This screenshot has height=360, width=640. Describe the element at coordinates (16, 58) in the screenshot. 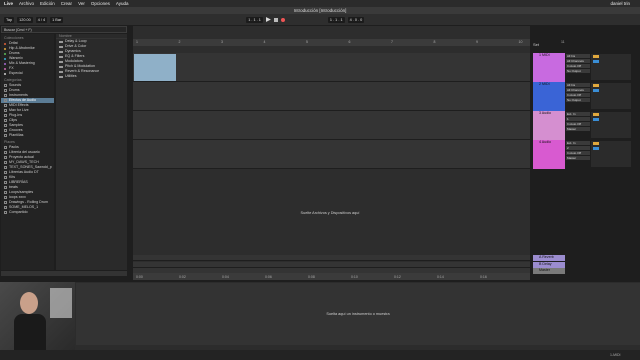

I see `collection-label: Warsmix` at that location.